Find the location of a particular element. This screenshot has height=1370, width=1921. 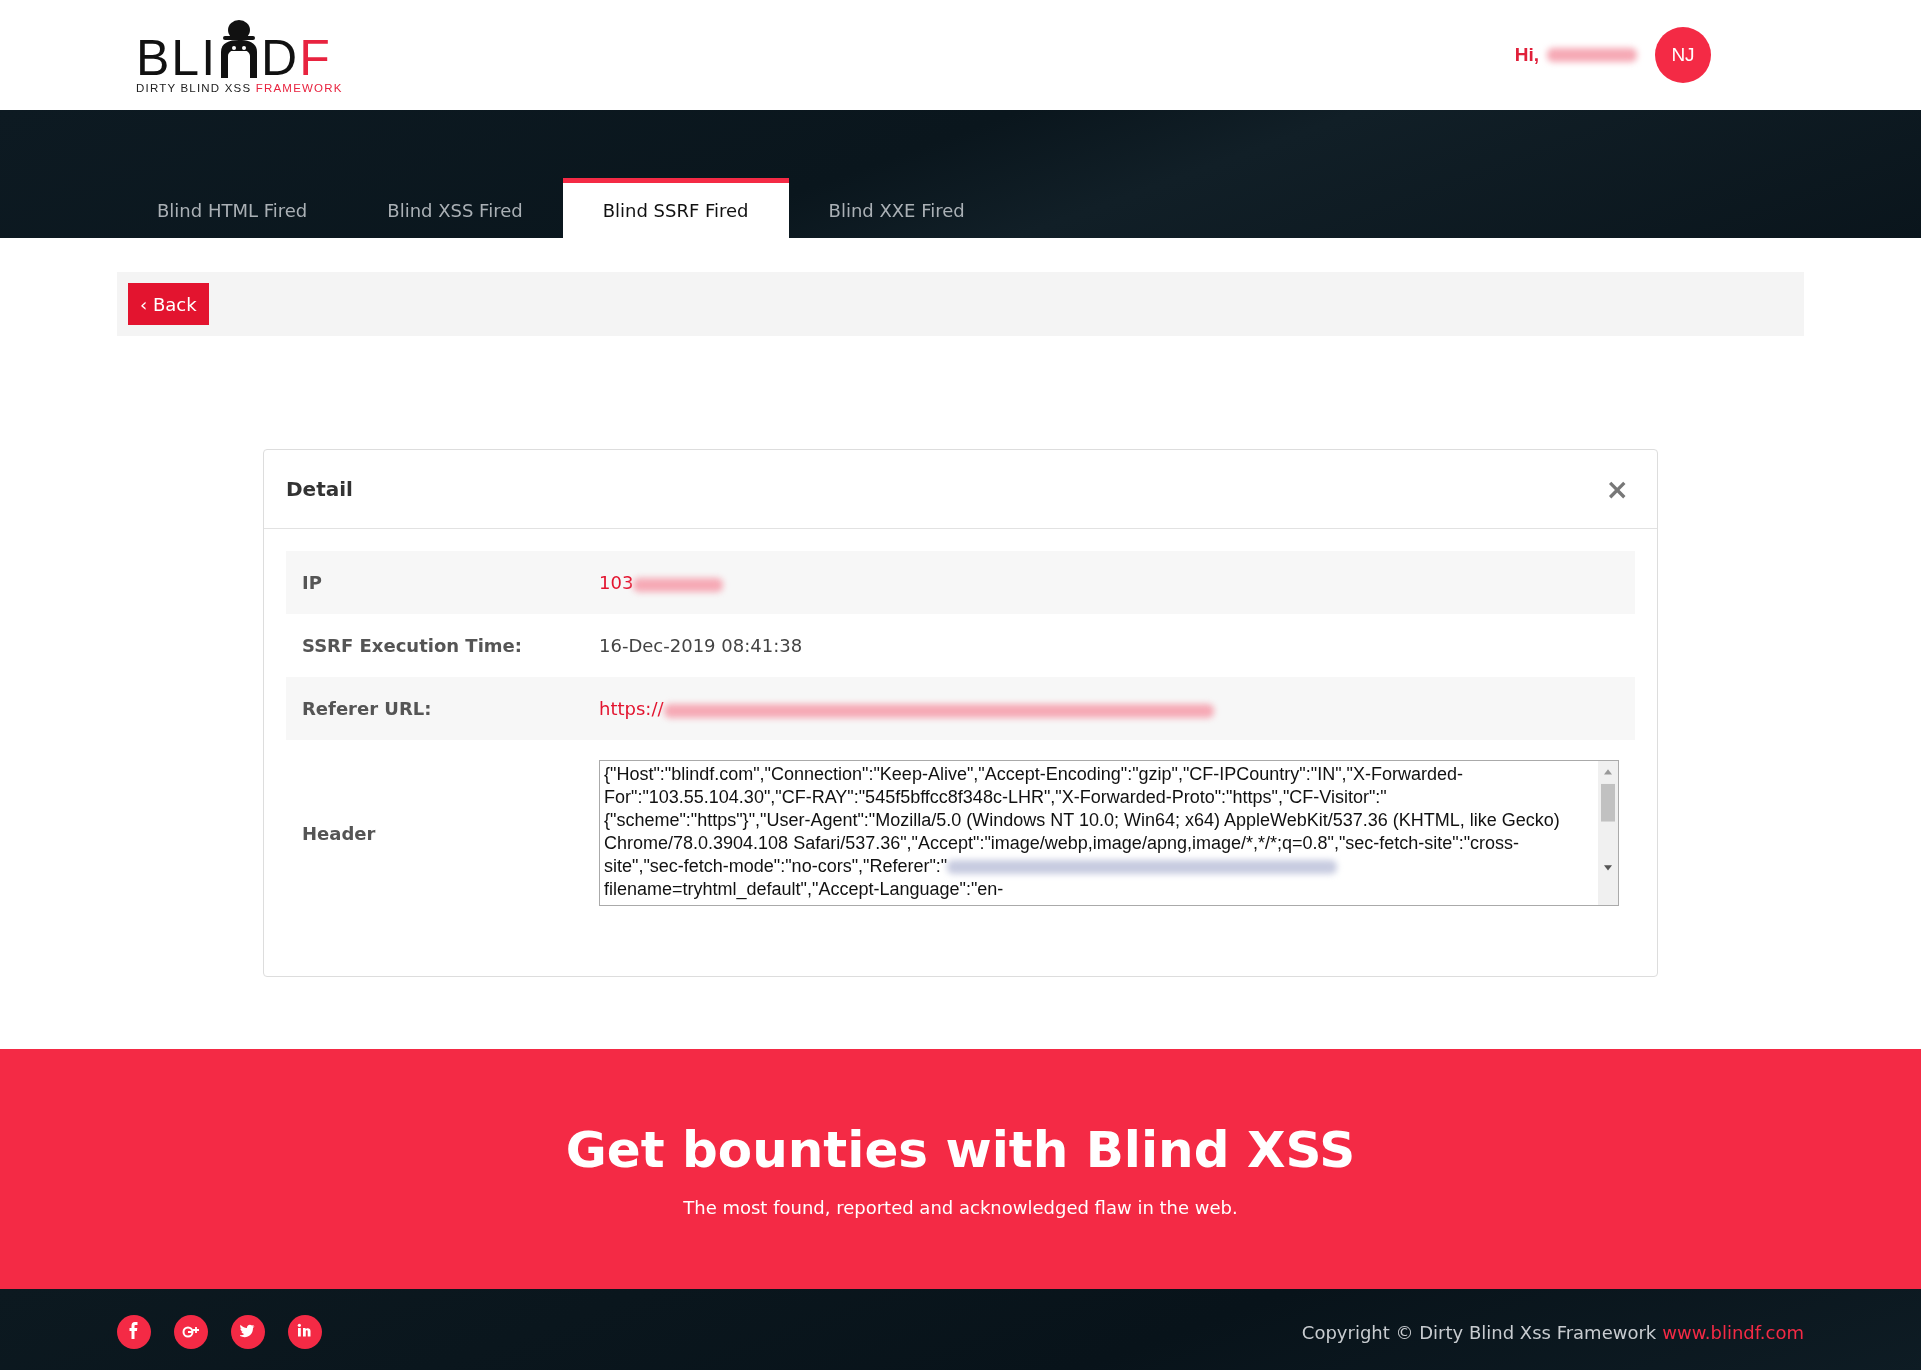

twitter-icon is located at coordinates (248, 1332).